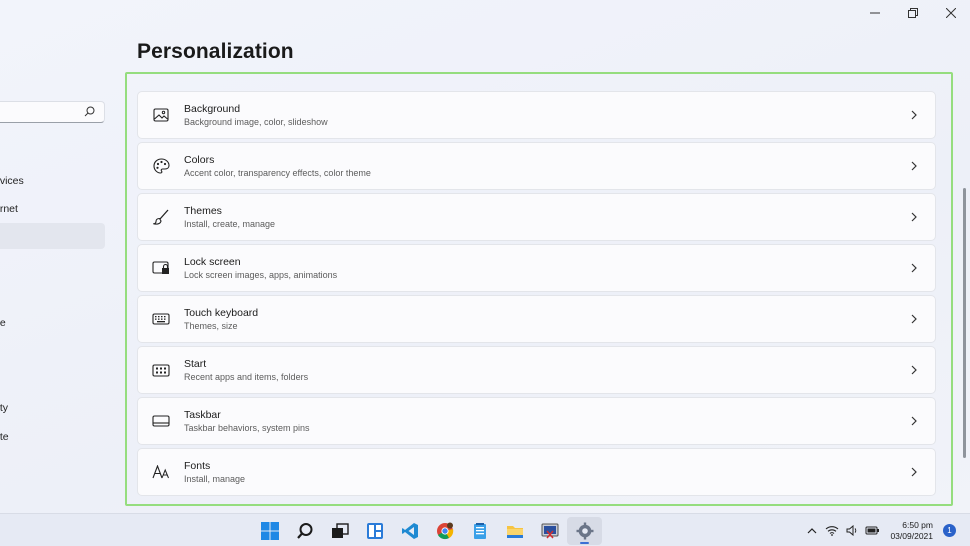 This screenshot has width=970, height=546. I want to click on palette-icon, so click(161, 166).